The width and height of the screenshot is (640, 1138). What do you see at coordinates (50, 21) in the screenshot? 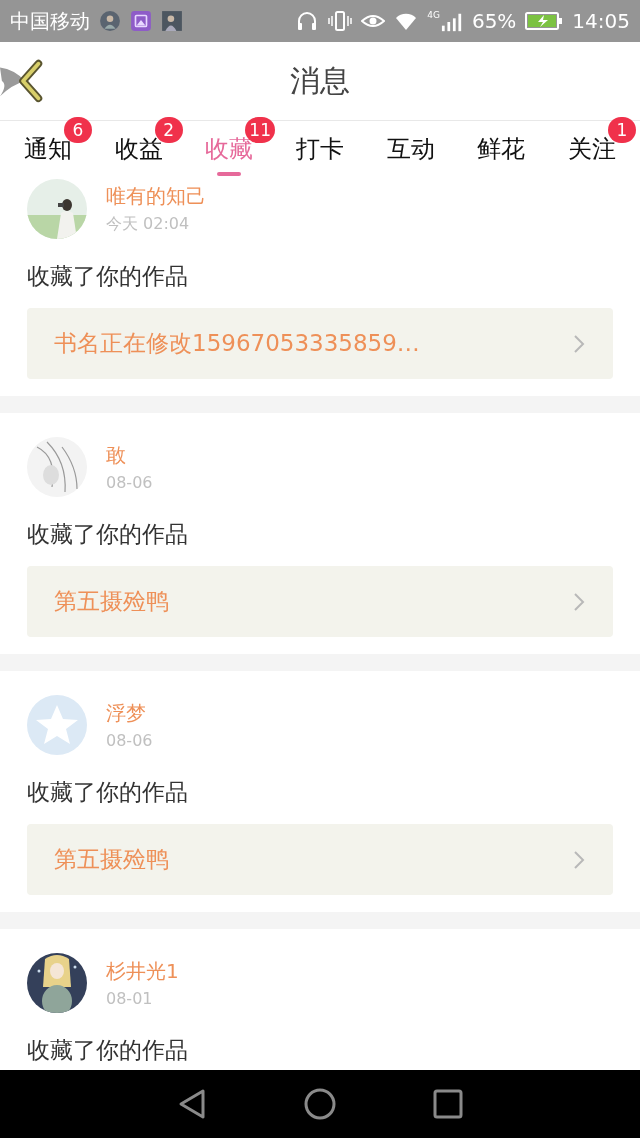
I see `carrier-name: 中国移动` at bounding box center [50, 21].